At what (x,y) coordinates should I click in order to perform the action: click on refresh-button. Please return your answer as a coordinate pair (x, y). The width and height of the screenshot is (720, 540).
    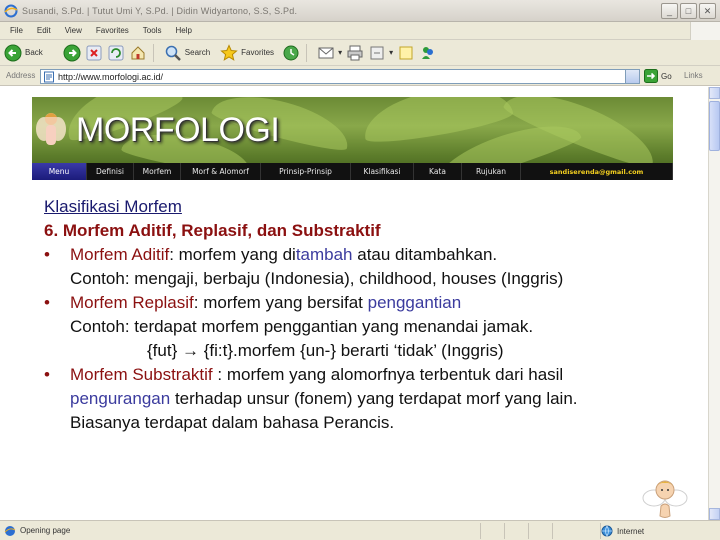
    Looking at the image, I should click on (116, 53).